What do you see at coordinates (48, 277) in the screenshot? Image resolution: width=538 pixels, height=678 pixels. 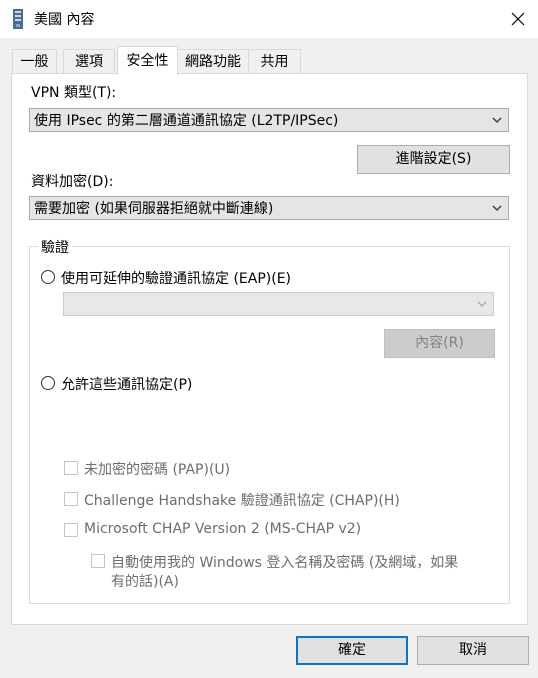 I see `eap-radio` at bounding box center [48, 277].